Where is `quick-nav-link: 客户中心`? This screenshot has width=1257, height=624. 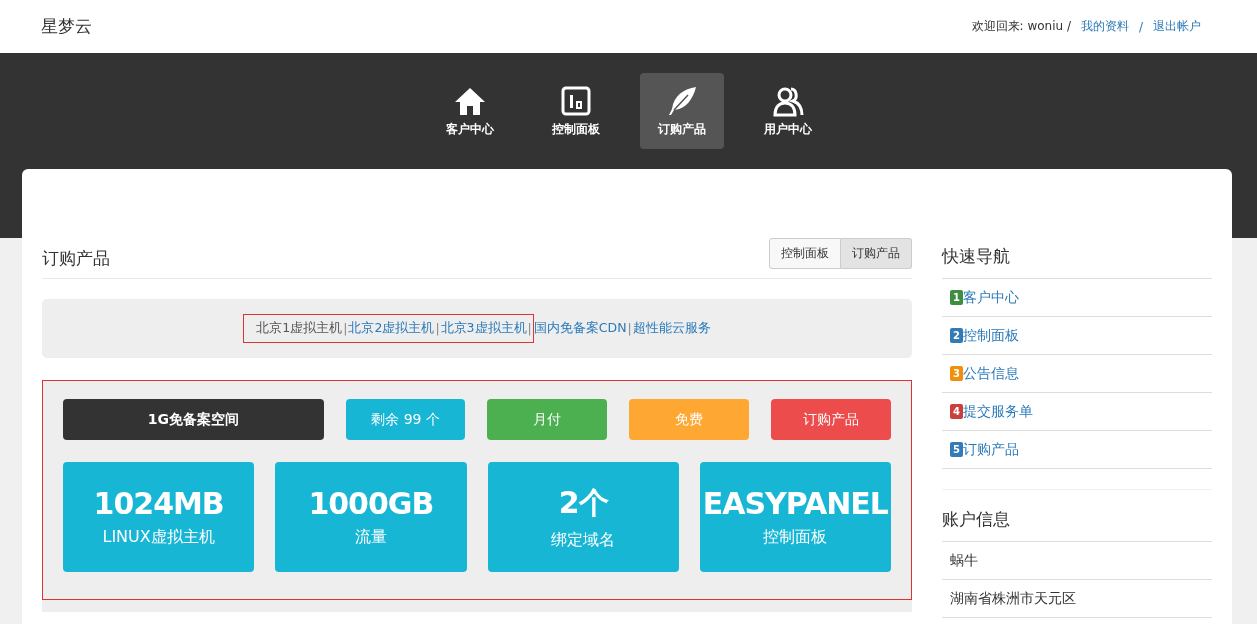
quick-nav-link: 客户中心 is located at coordinates (991, 297).